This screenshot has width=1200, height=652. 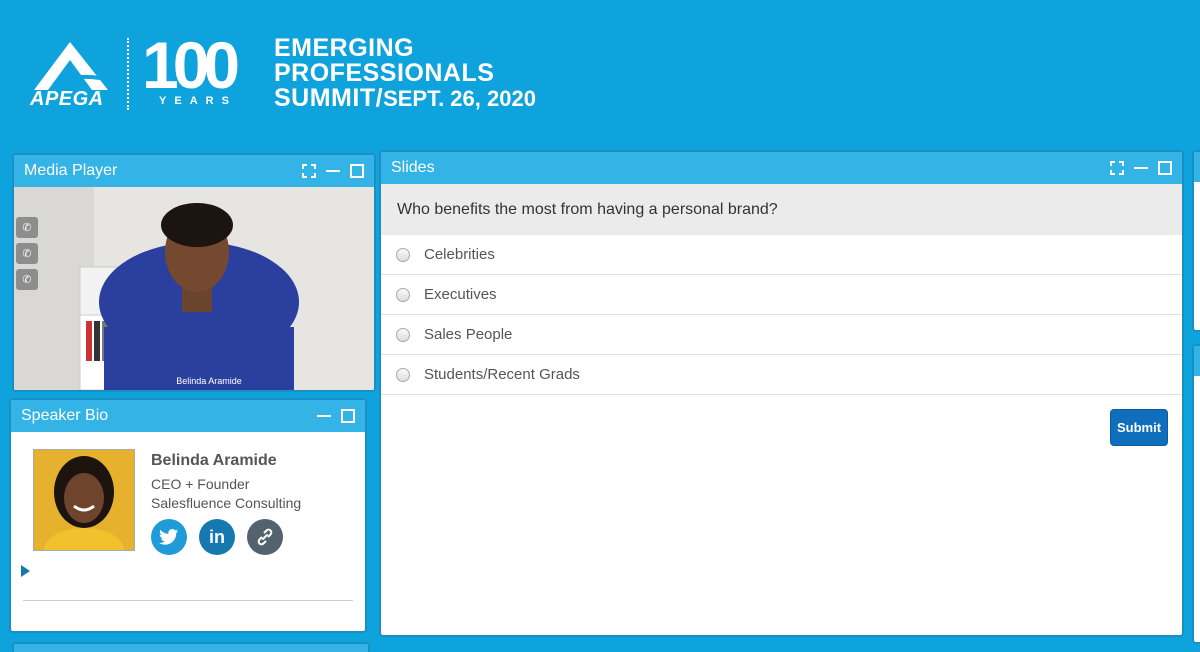 I want to click on slides-window-controls, so click(x=1146, y=168).